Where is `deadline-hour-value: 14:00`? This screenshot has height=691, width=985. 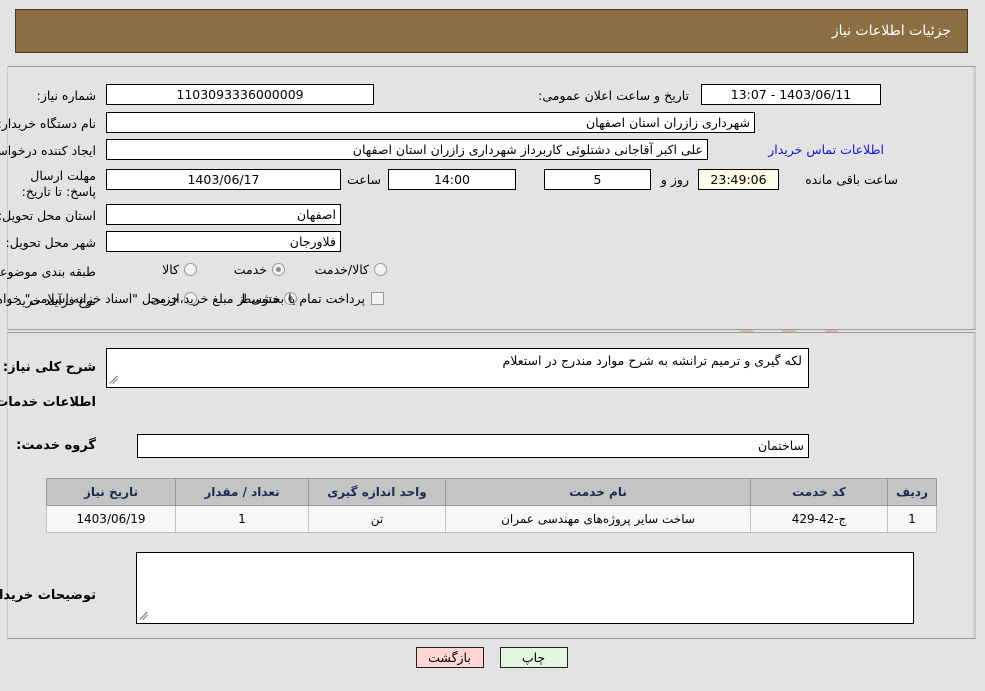 deadline-hour-value: 14:00 is located at coordinates (453, 179).